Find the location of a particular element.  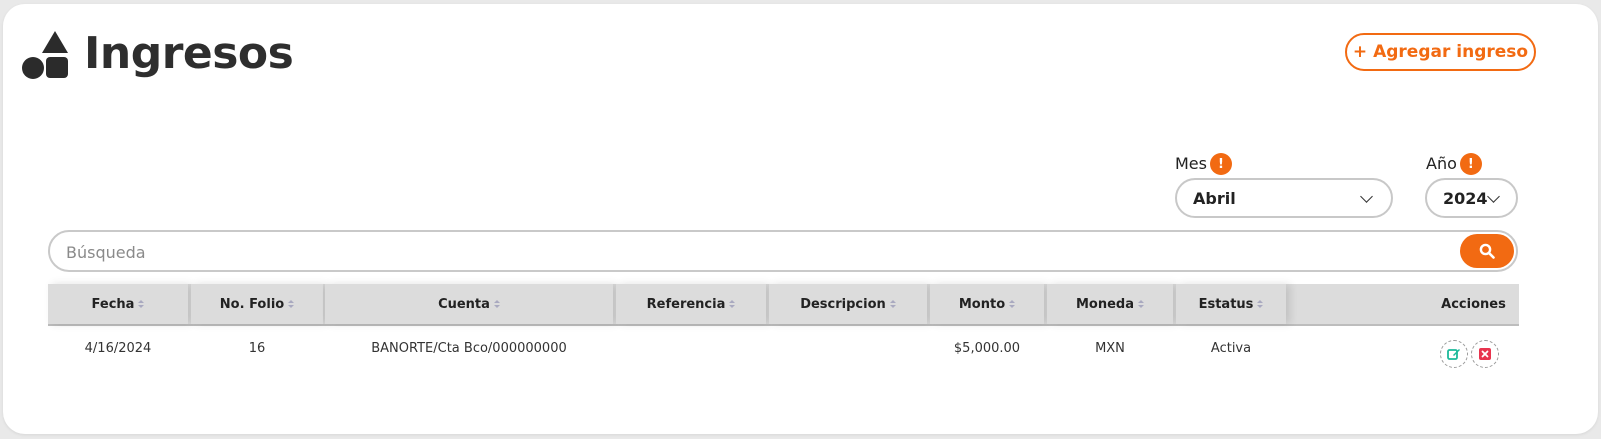

page-header: Ingresos is located at coordinates (158, 53).